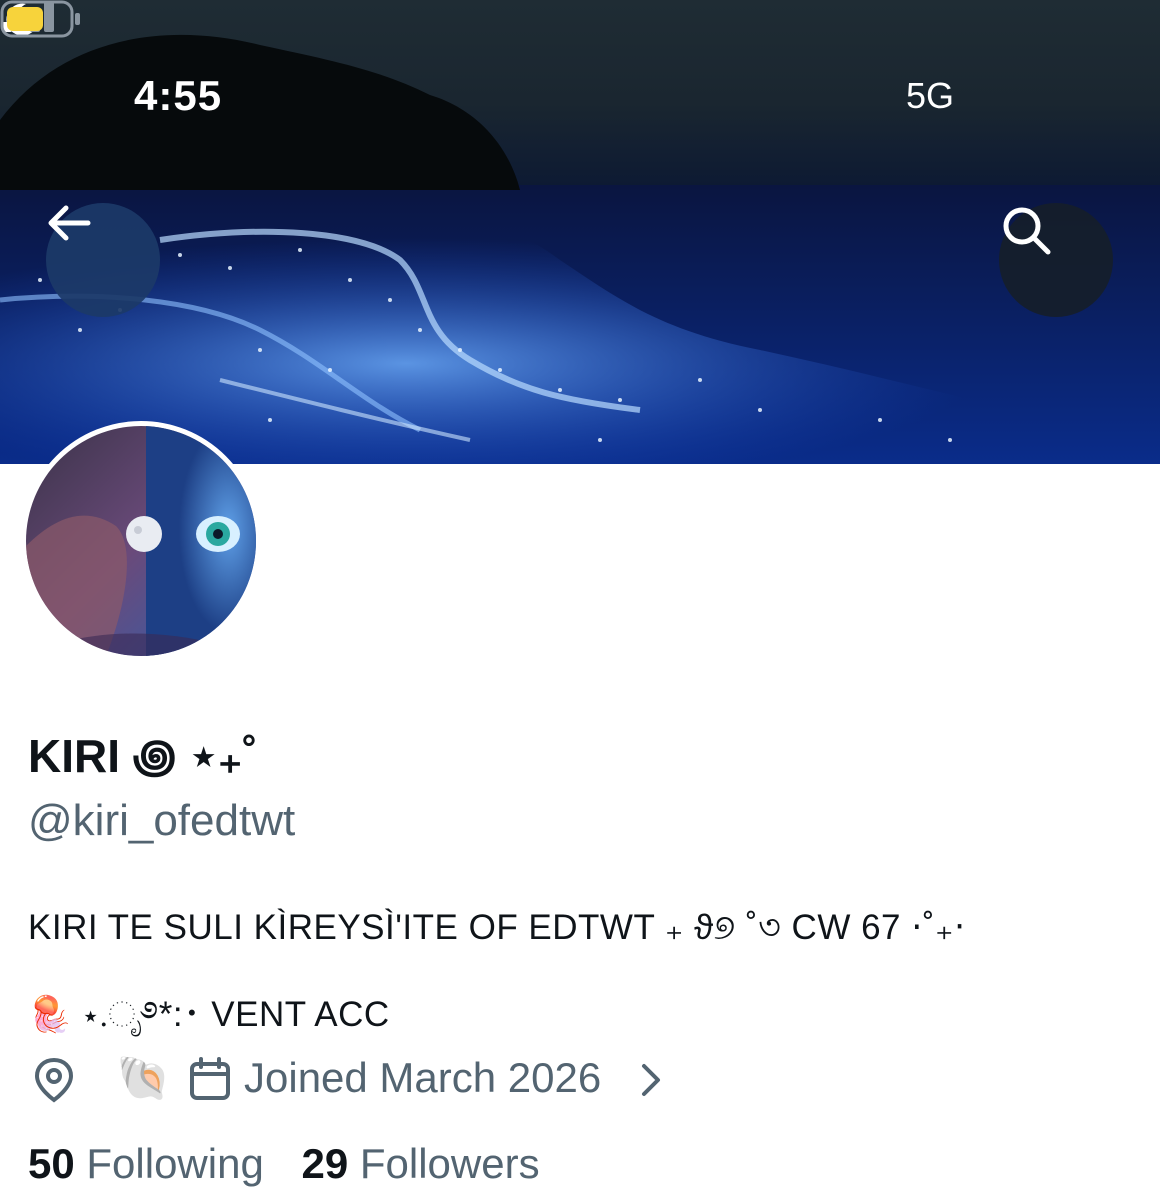  I want to click on avatar-image, so click(141, 541).